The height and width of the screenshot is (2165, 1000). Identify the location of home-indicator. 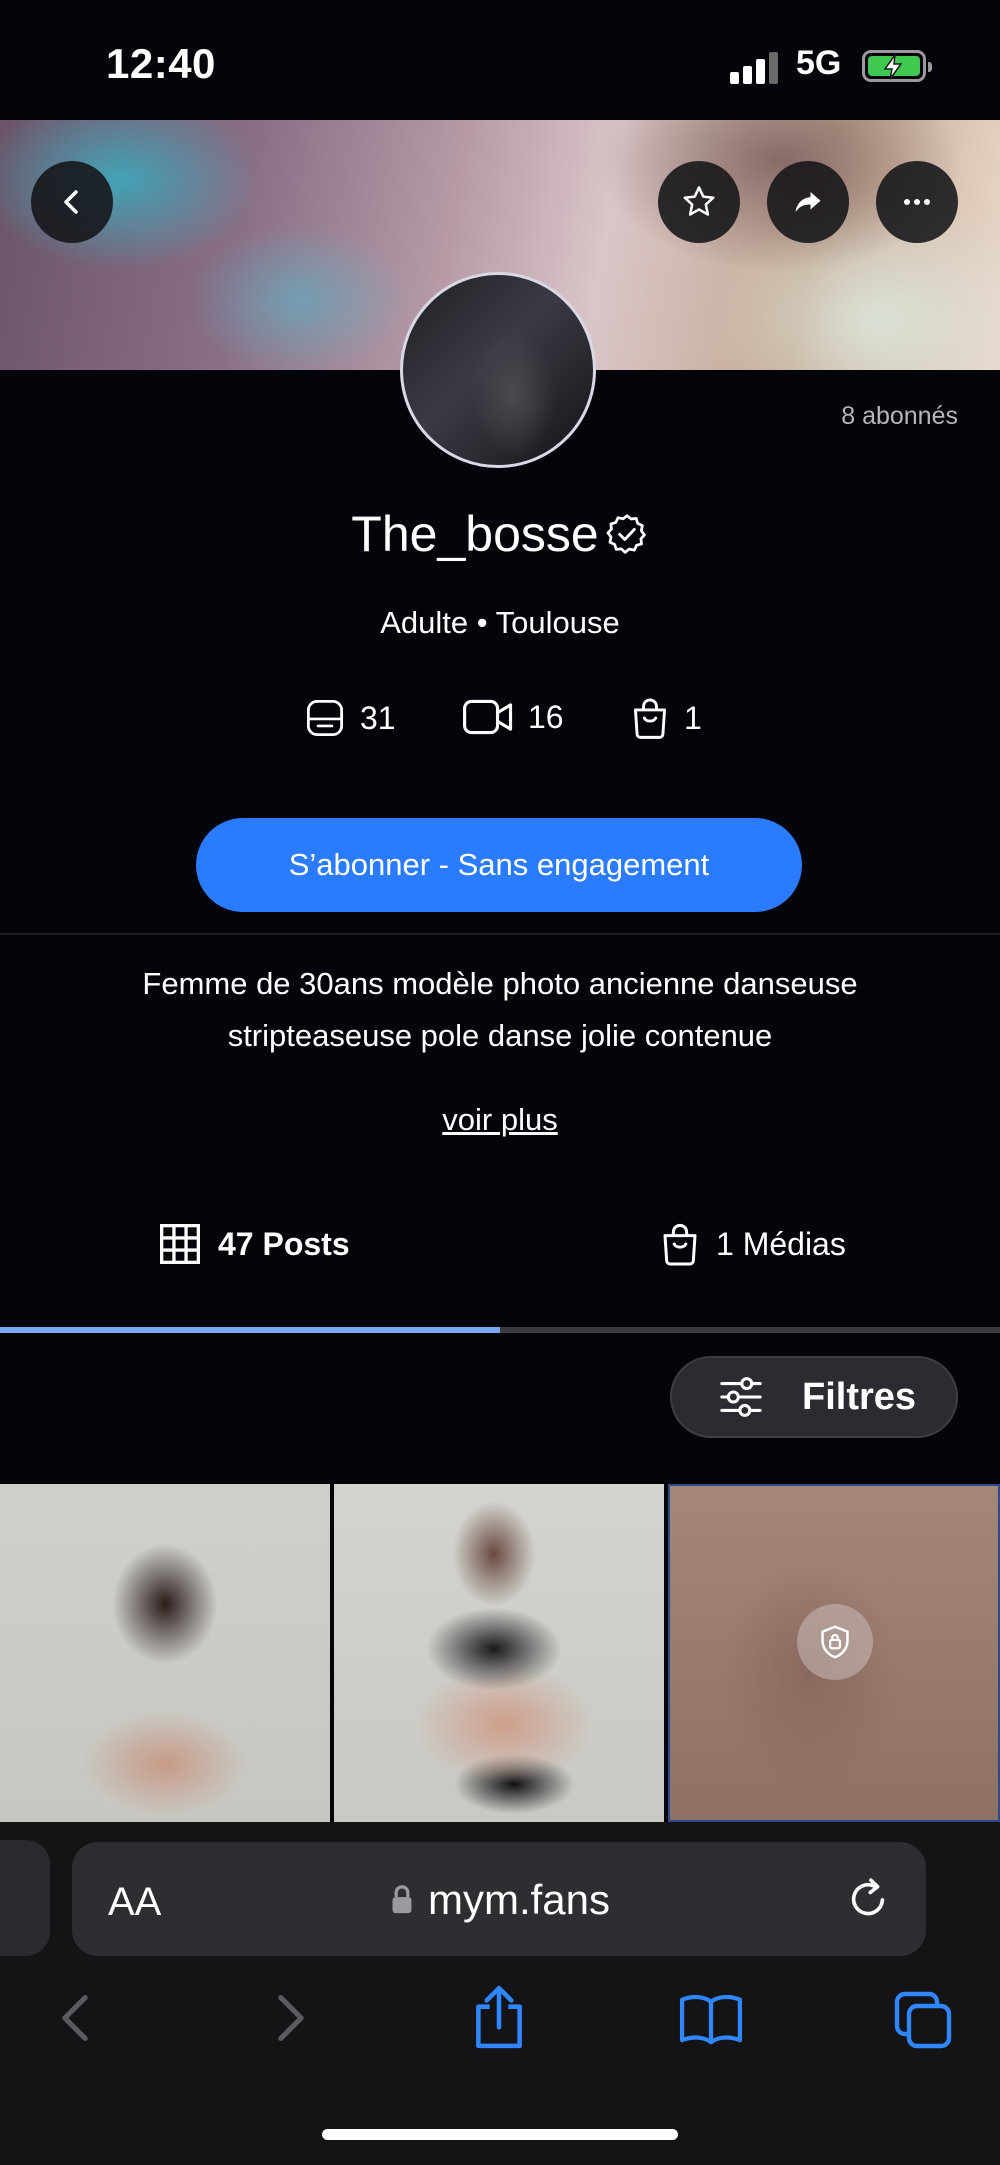
(500, 2134).